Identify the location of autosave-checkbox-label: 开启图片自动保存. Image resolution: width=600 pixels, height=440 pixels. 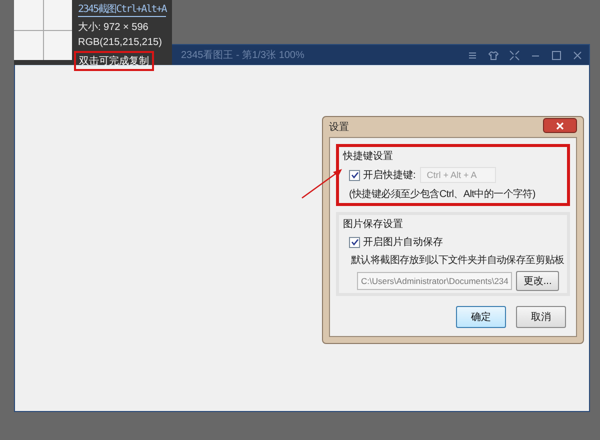
(396, 242).